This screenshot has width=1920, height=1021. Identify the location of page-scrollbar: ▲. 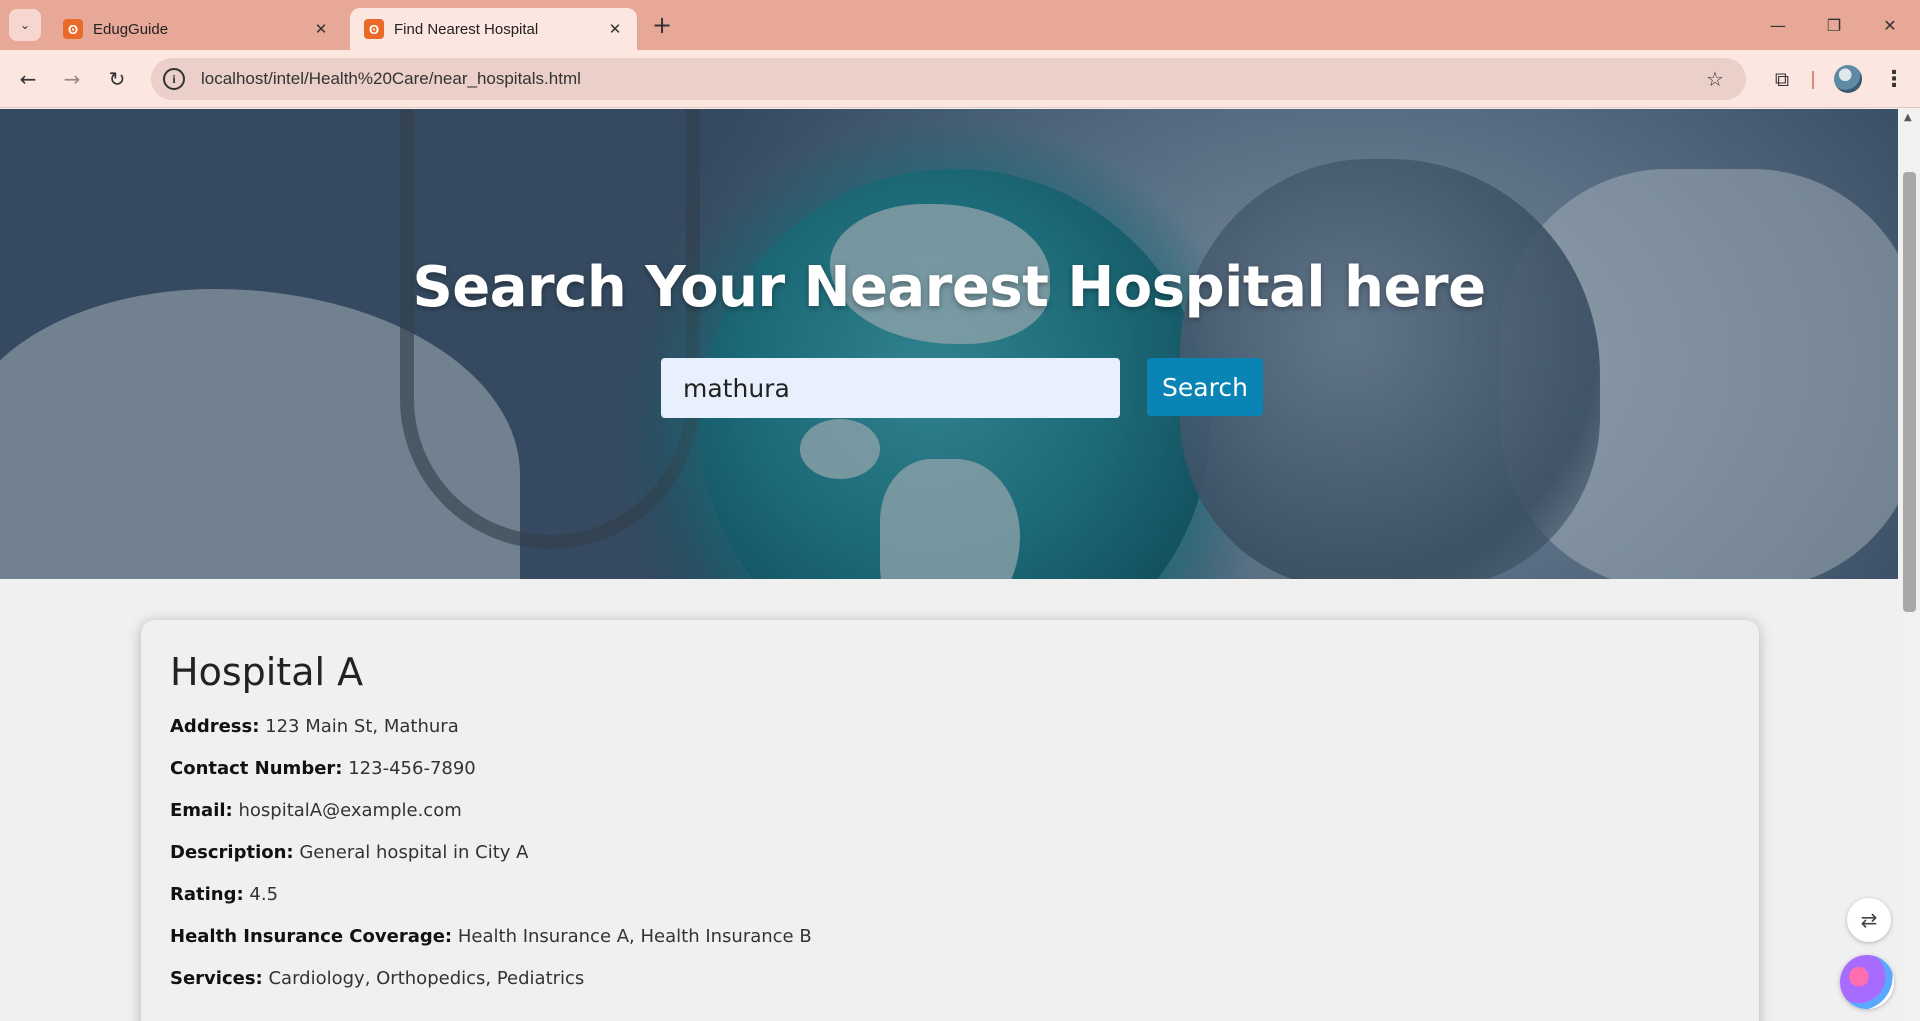
(1909, 565).